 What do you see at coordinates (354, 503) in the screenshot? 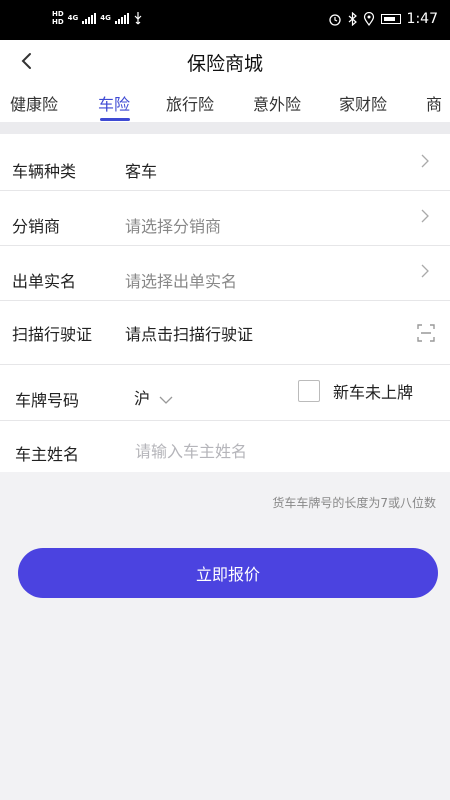
I see `plate-length-note: 货车车牌号的长度为7或八位数` at bounding box center [354, 503].